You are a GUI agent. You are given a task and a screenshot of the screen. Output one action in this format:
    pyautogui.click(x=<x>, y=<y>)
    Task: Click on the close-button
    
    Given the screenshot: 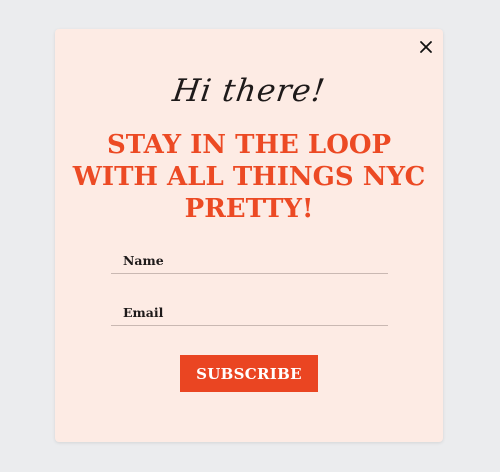 What is the action you would take?
    pyautogui.click(x=426, y=47)
    